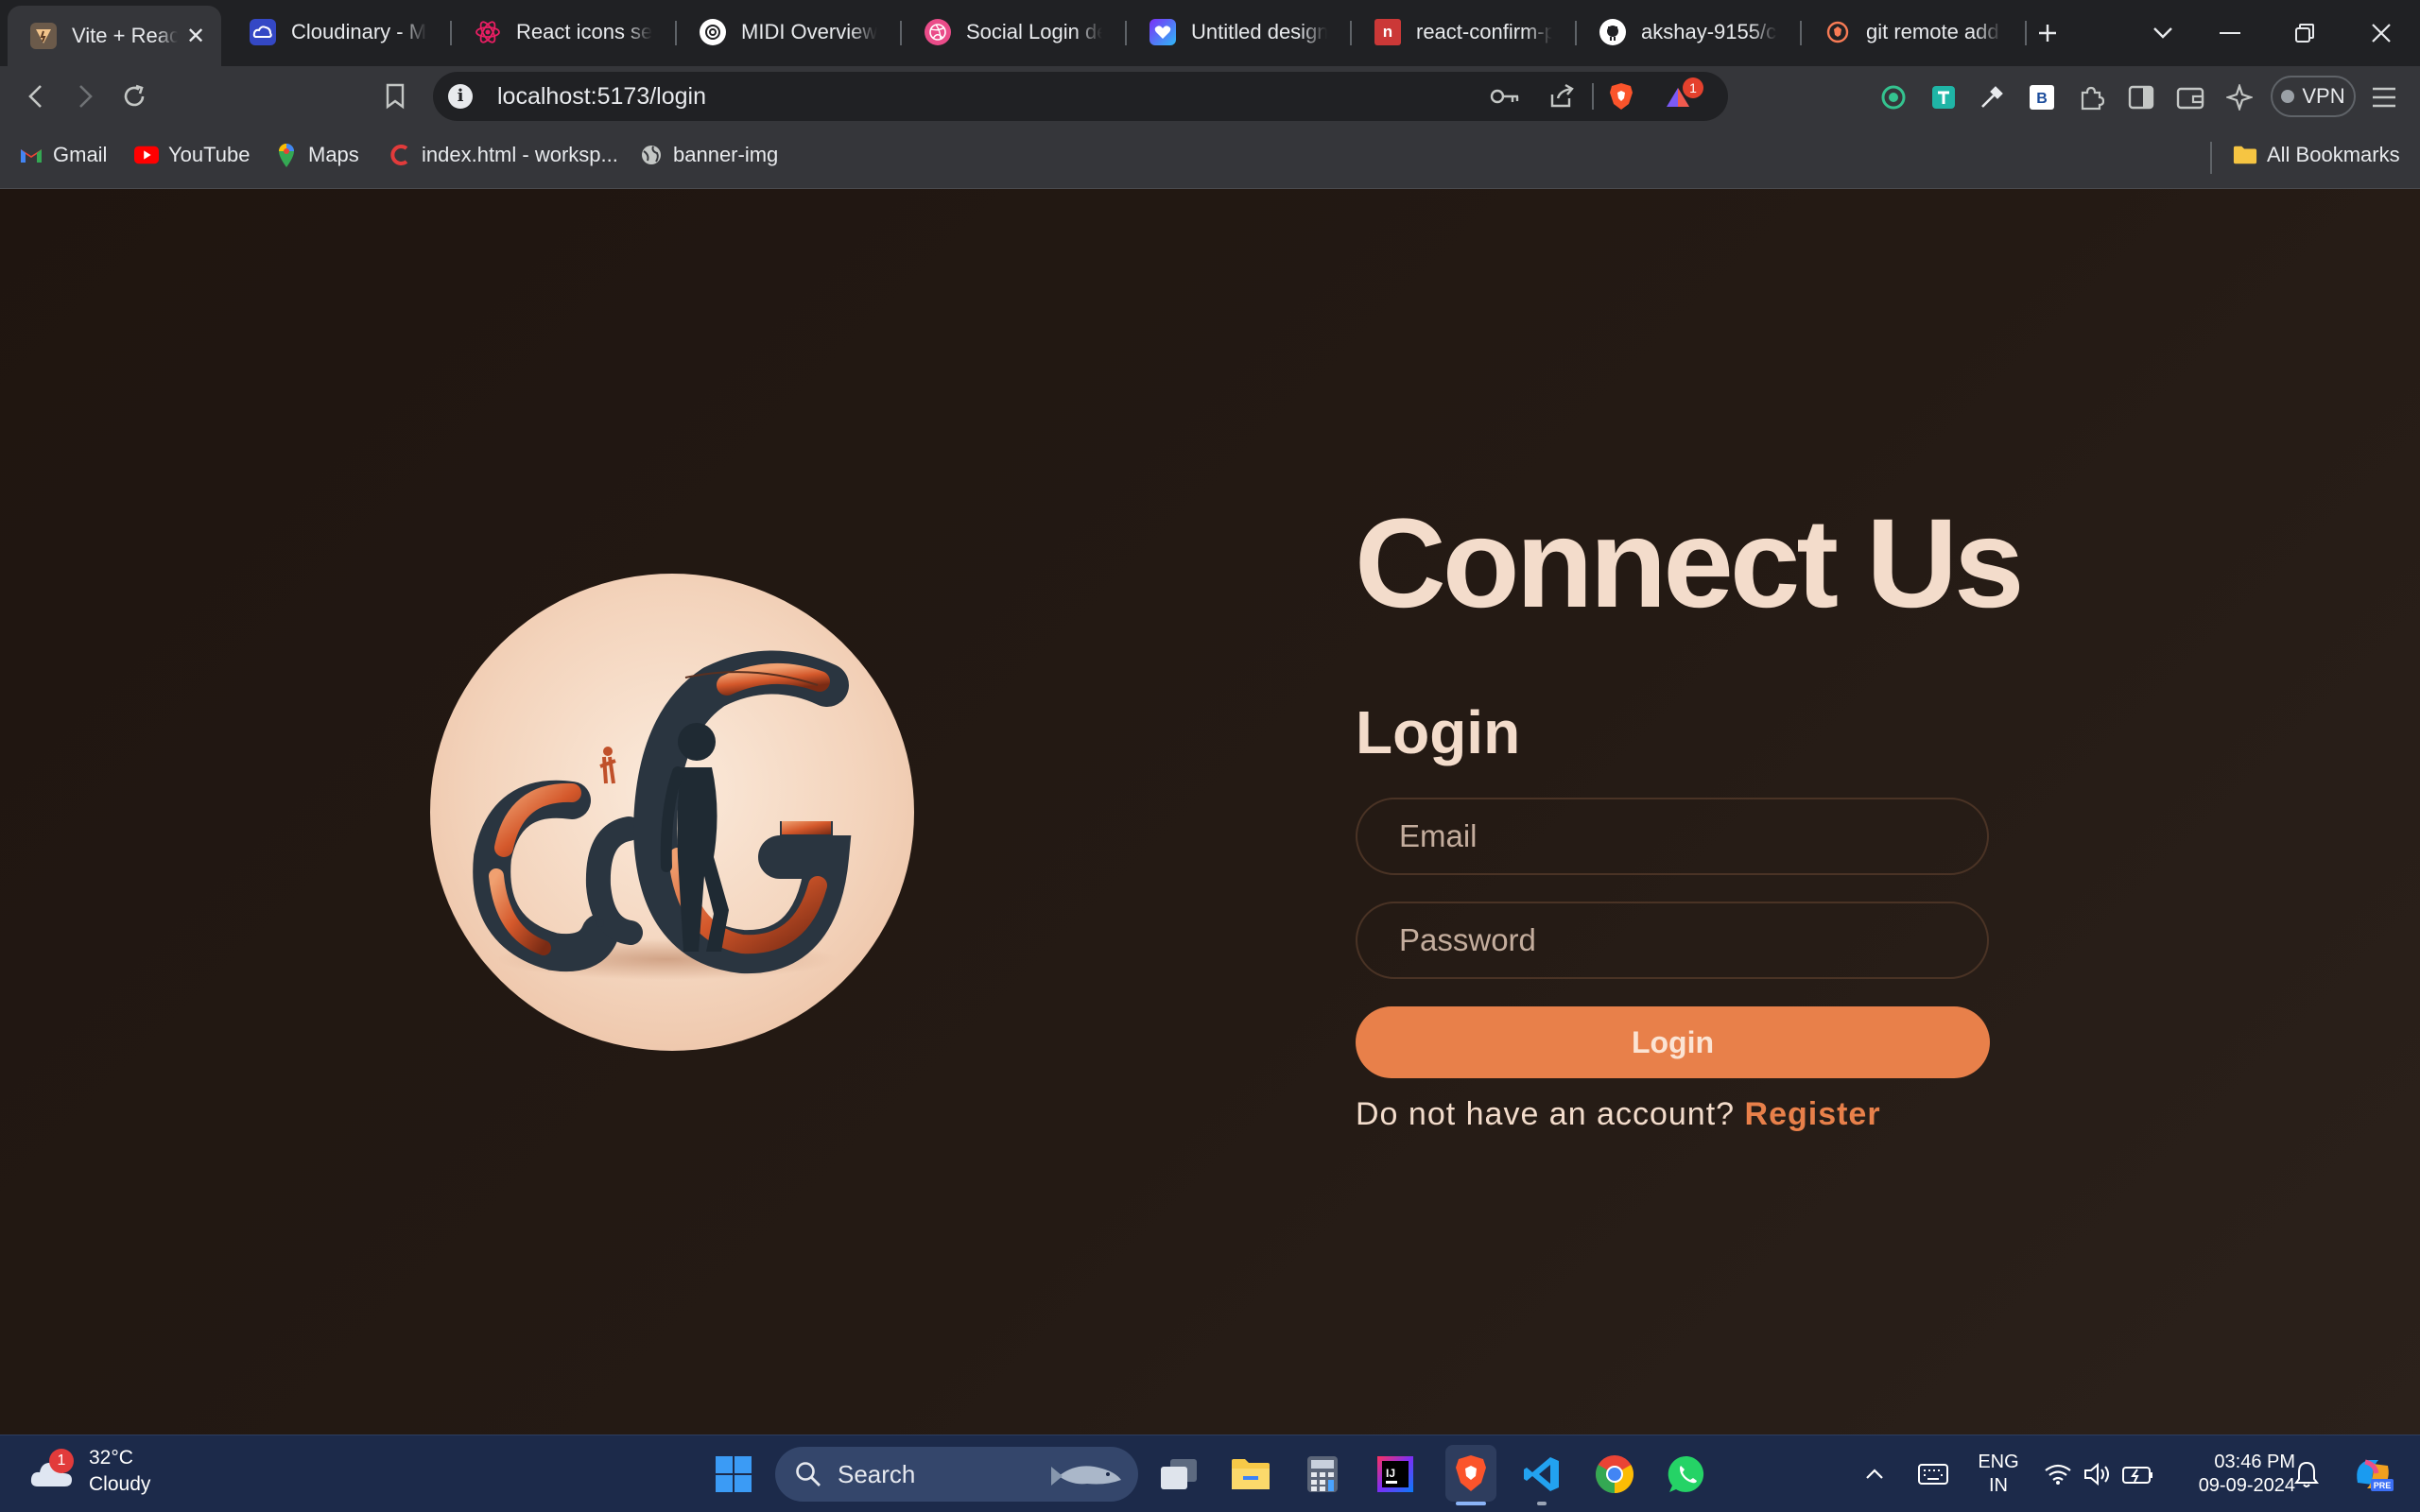  What do you see at coordinates (1438, 732) in the screenshot?
I see `login-title: Login` at bounding box center [1438, 732].